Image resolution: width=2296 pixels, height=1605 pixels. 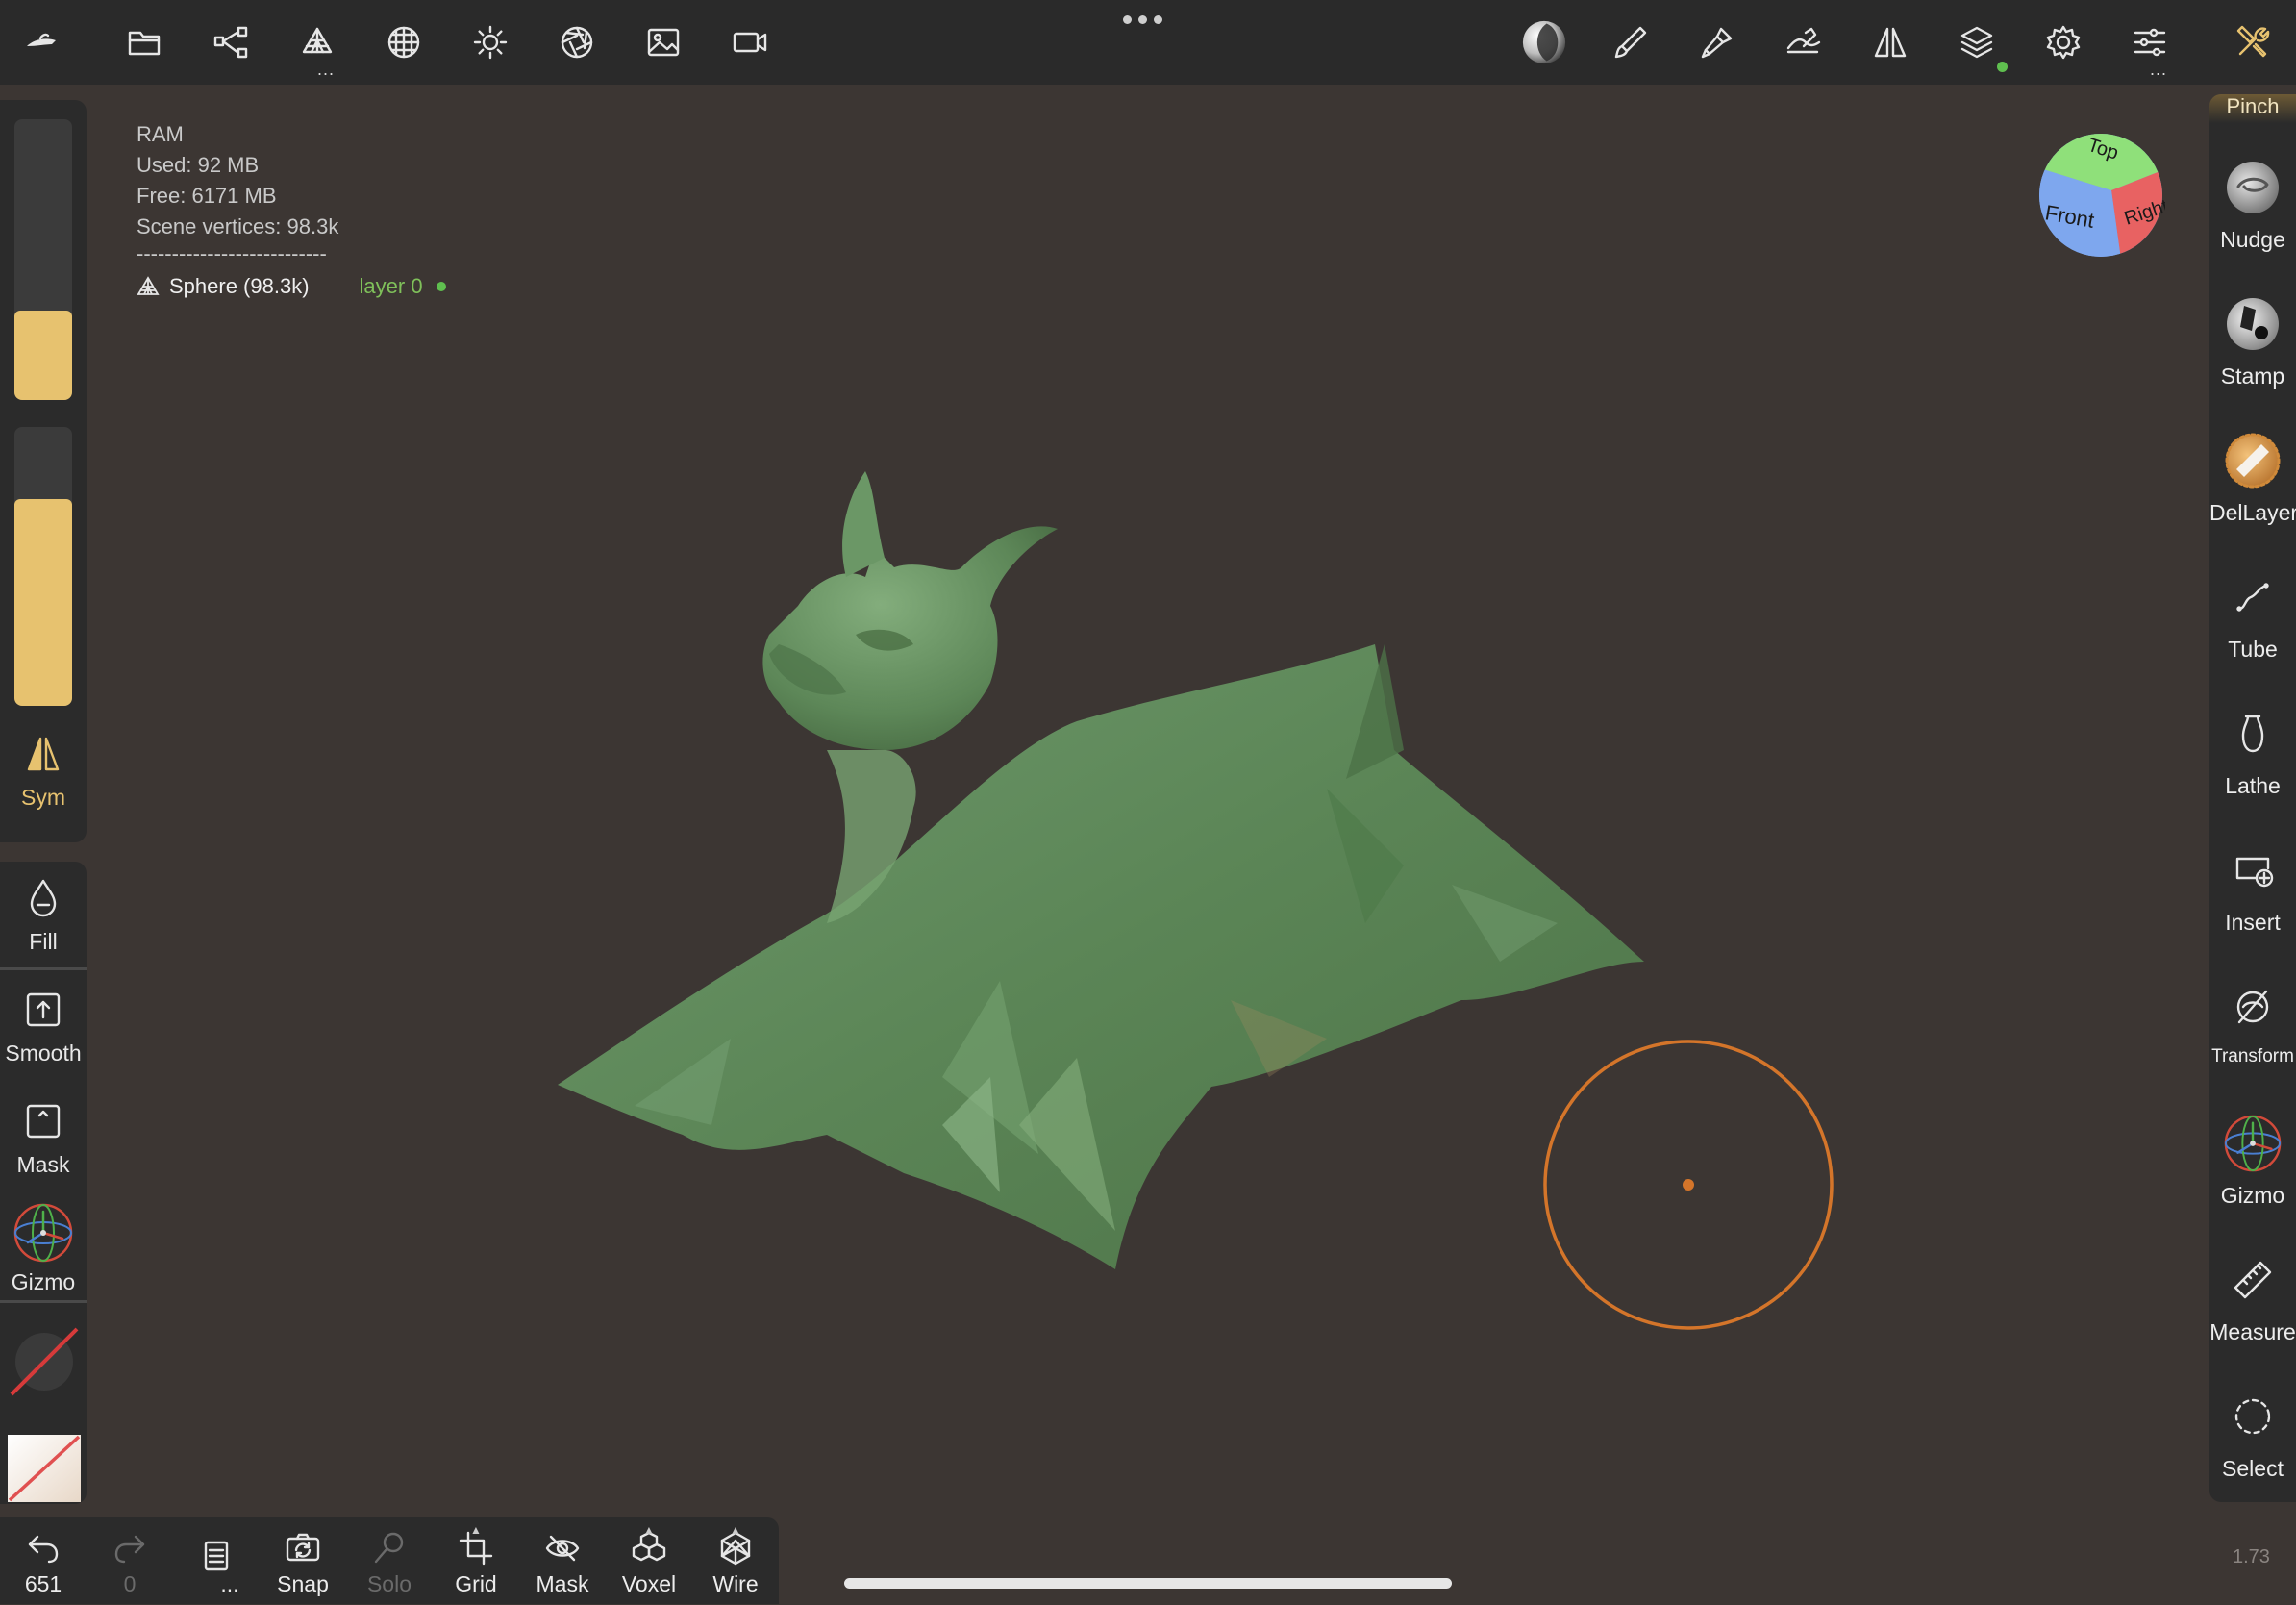 I want to click on nudge-label: Nudge, so click(x=2252, y=239).